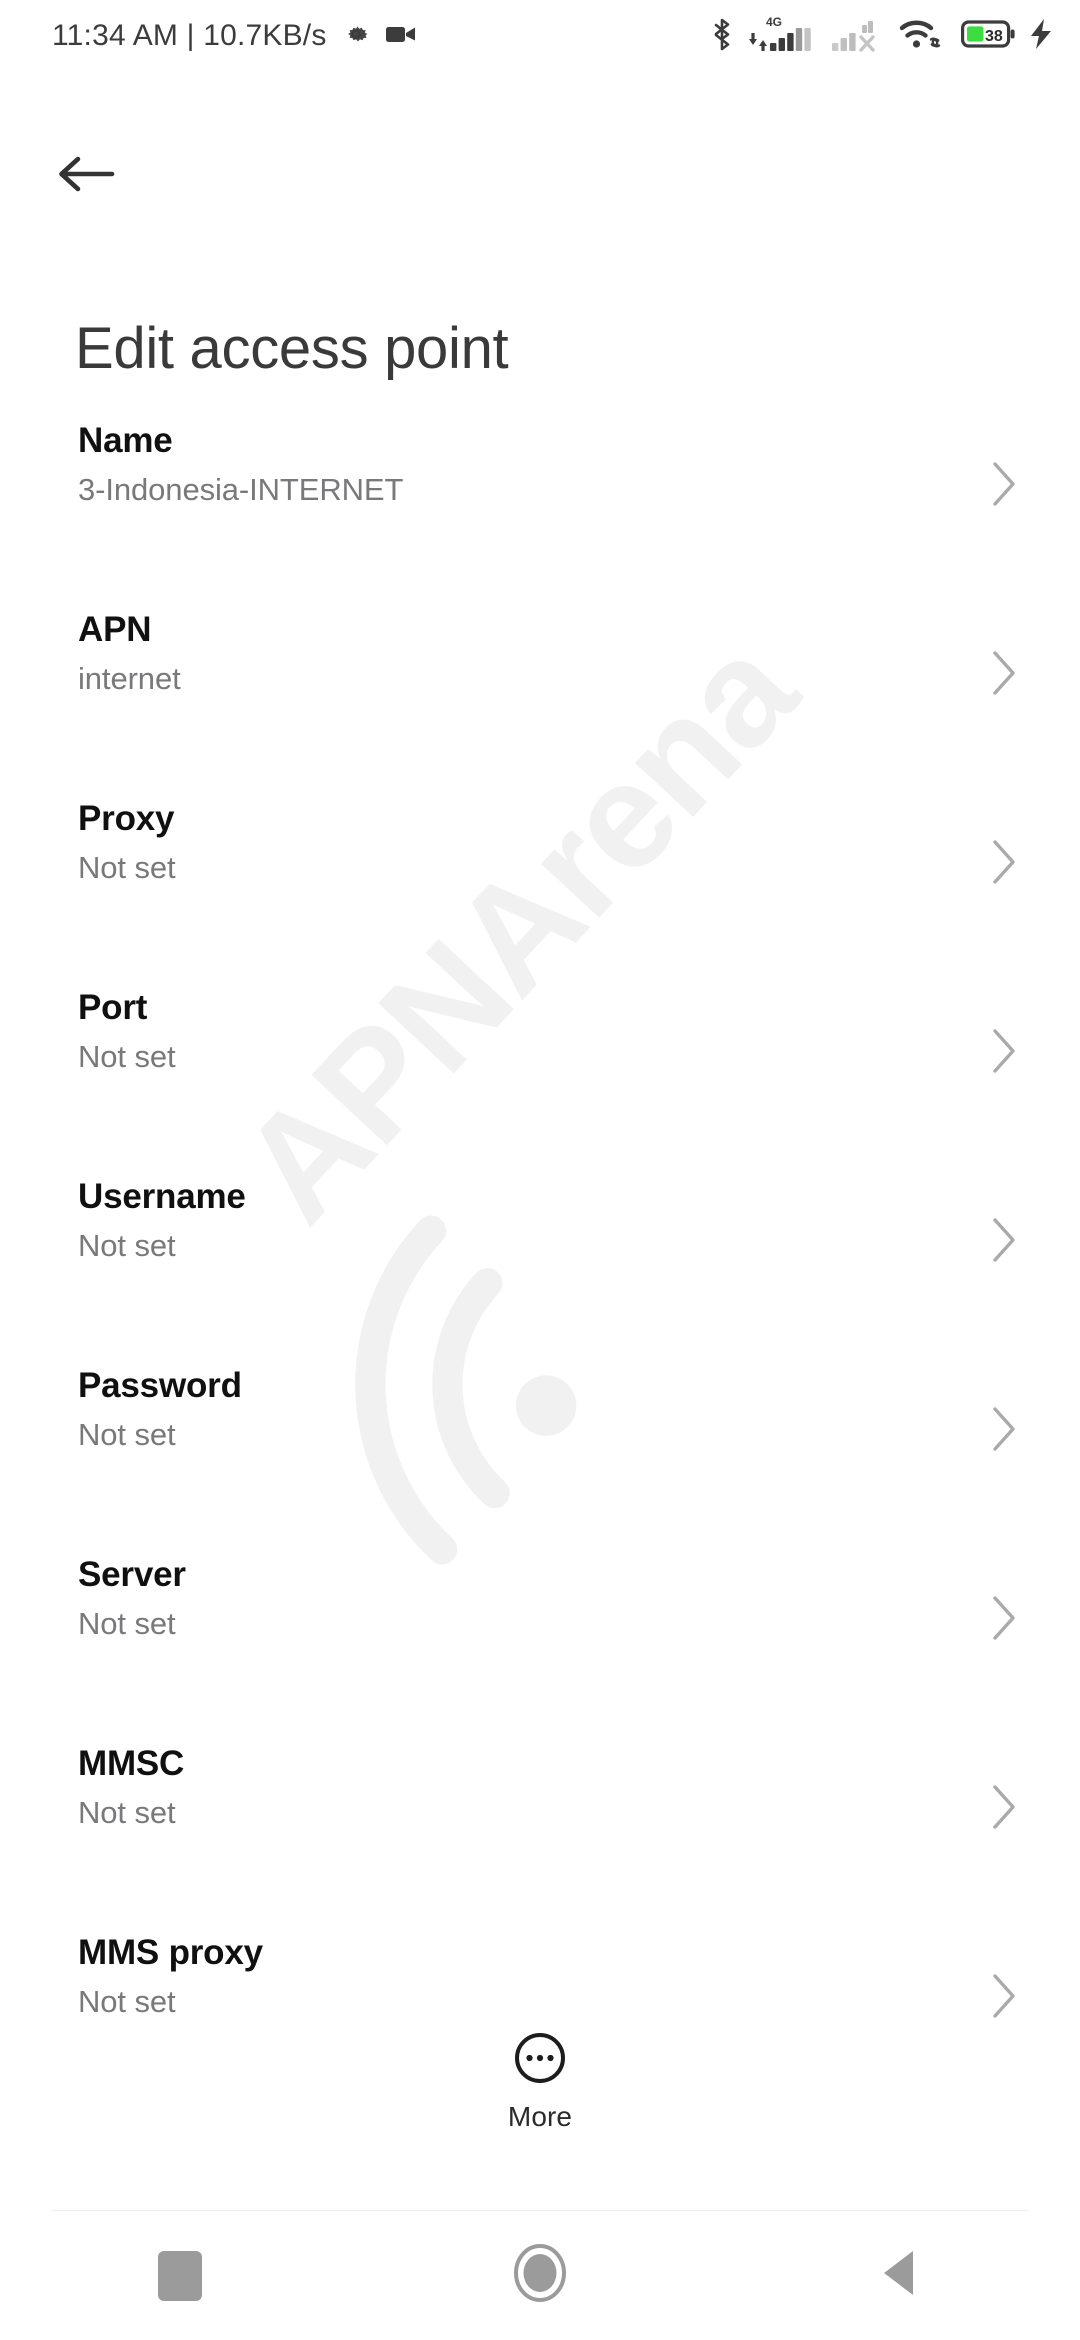  I want to click on list-item: Port Not set, so click(540, 1063).